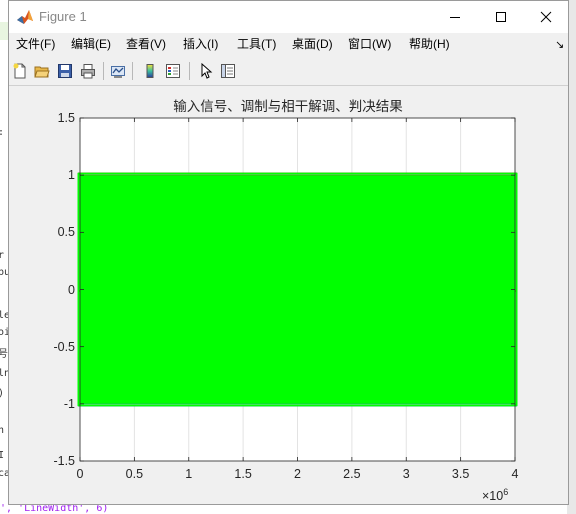  Describe the element at coordinates (71, 289) in the screenshot. I see `y-tick-label: 0` at that location.